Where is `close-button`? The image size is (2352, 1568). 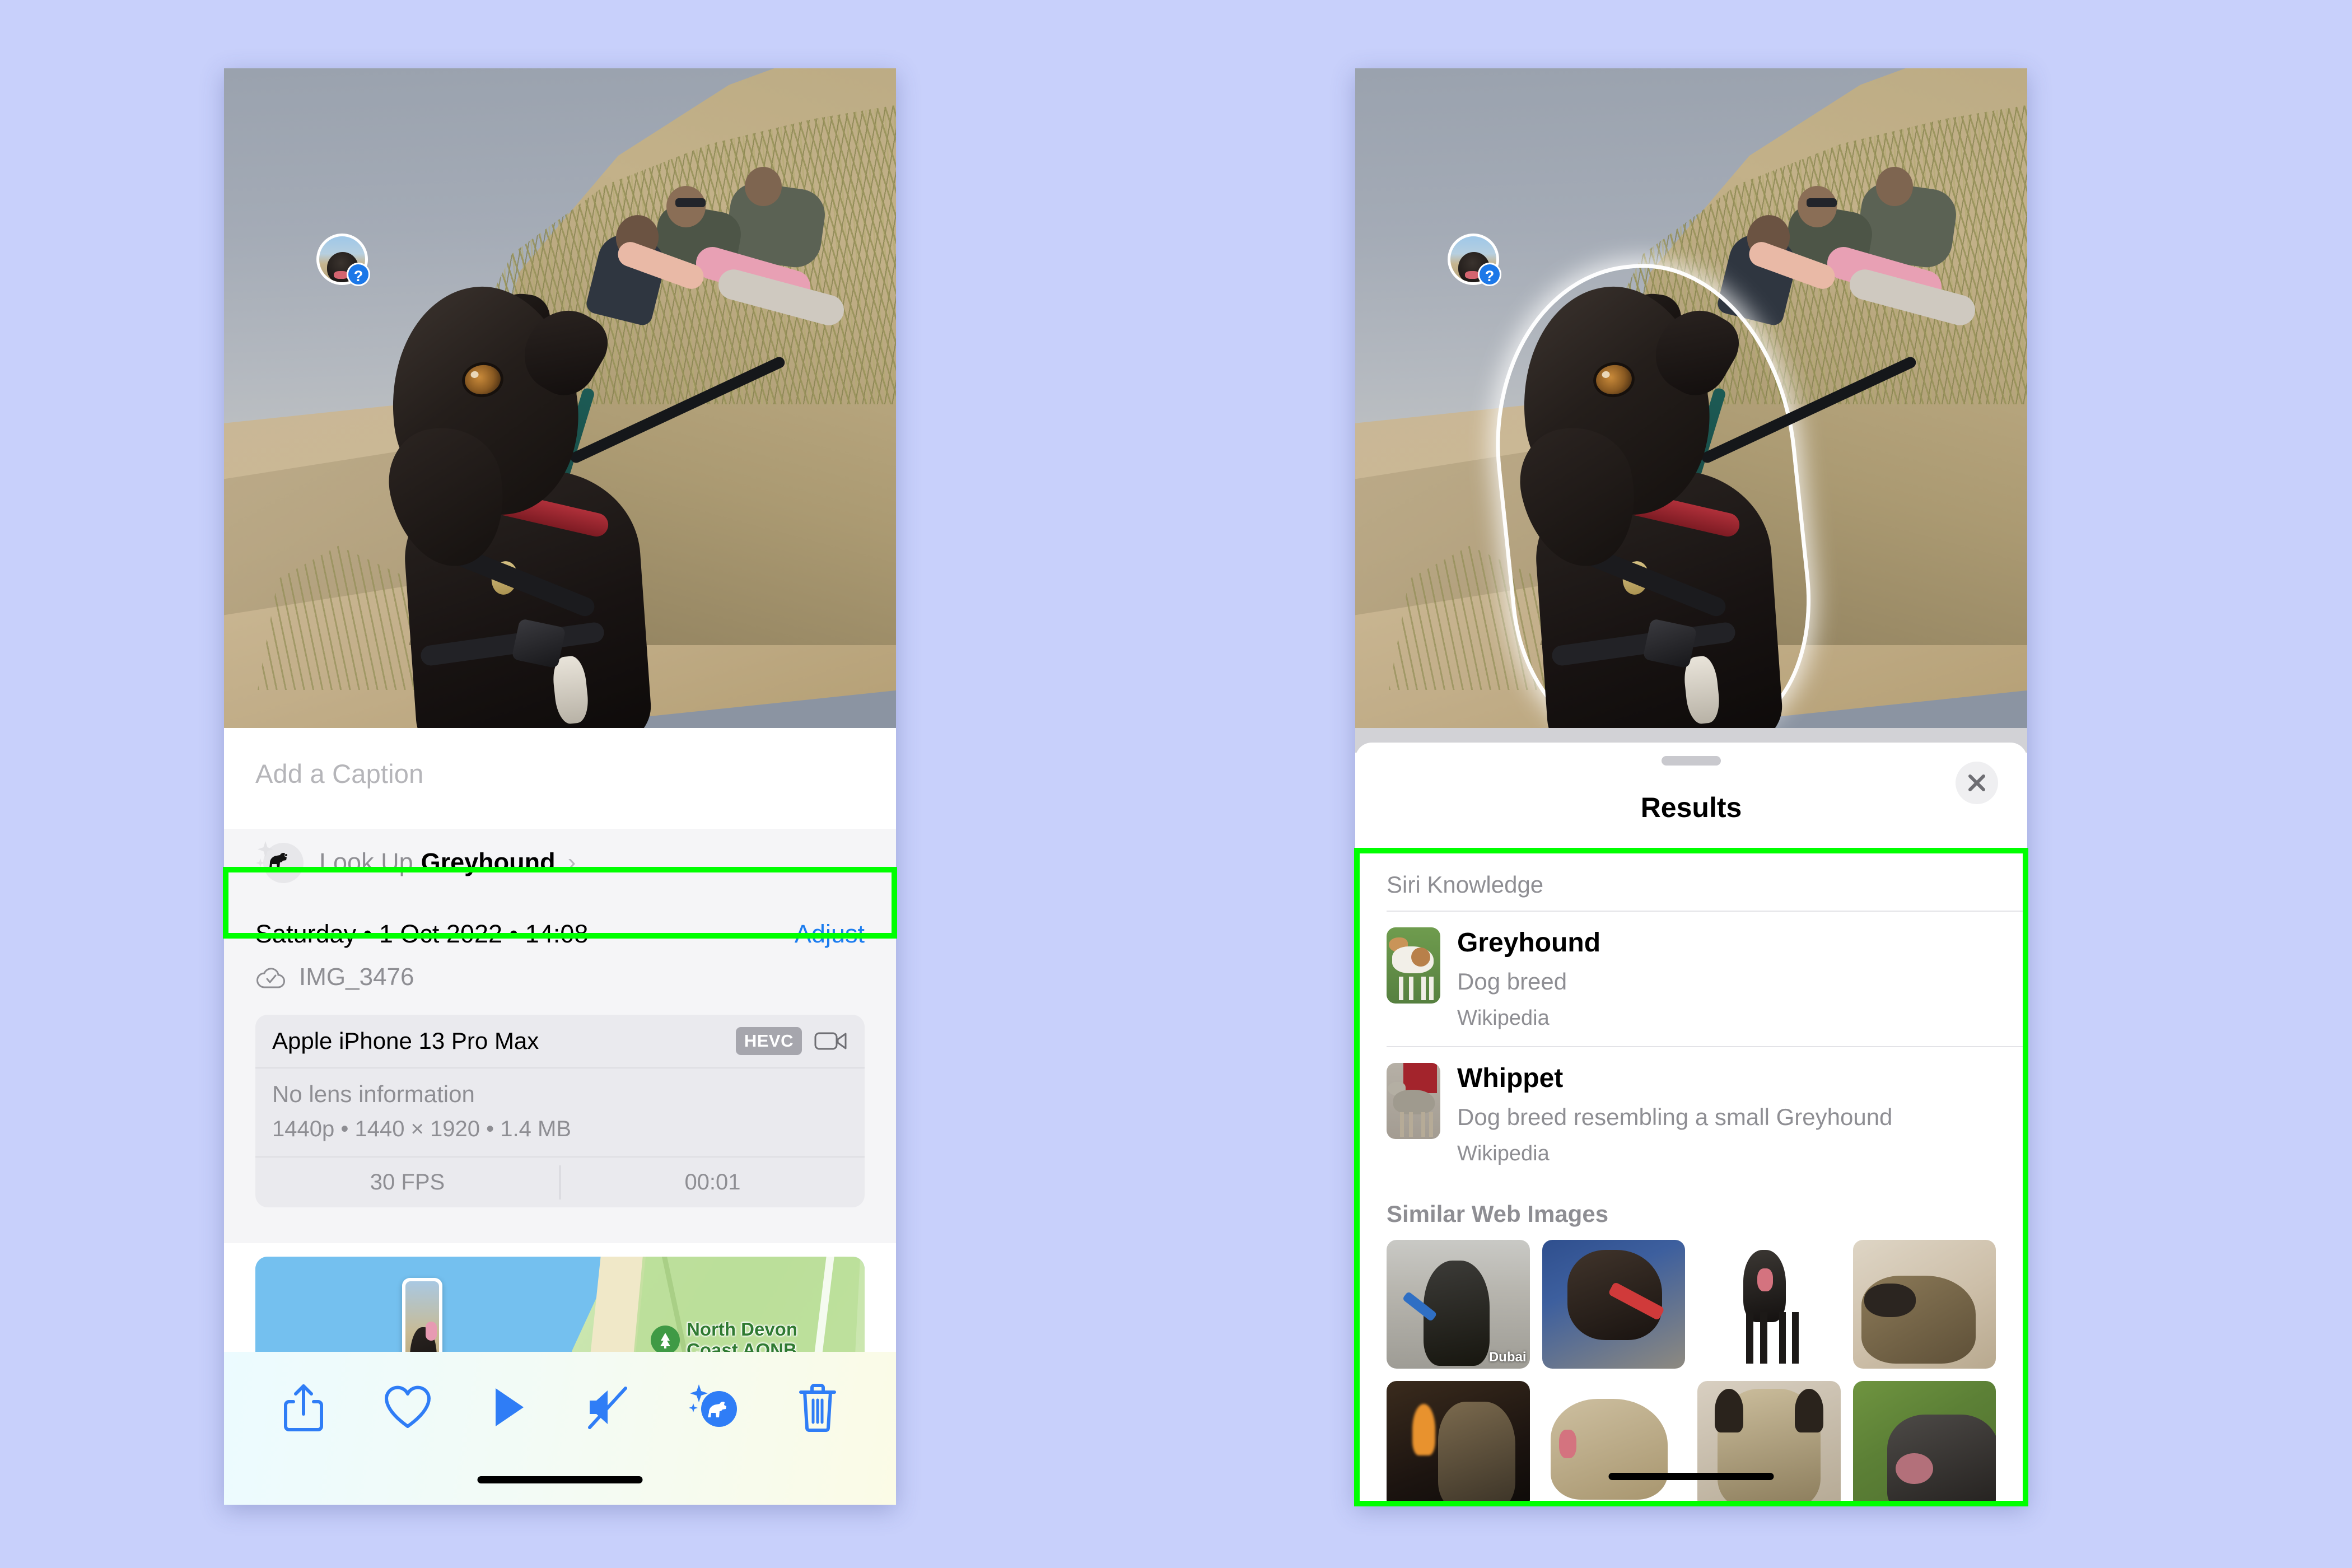 close-button is located at coordinates (1977, 783).